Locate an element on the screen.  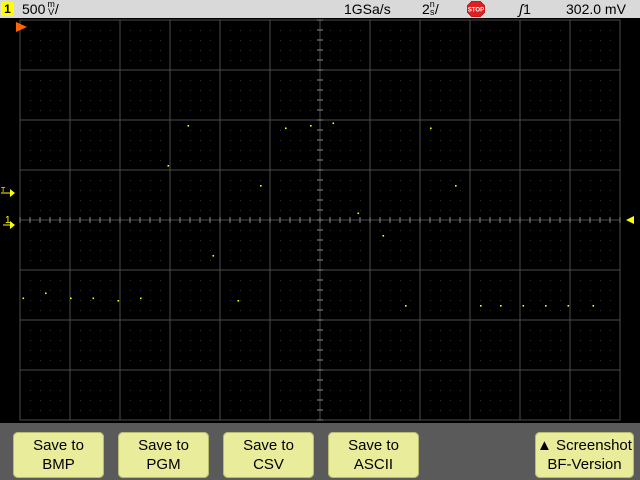
screenshot-version-button: ▲ Screenshot BF-Version is located at coordinates (584, 455).